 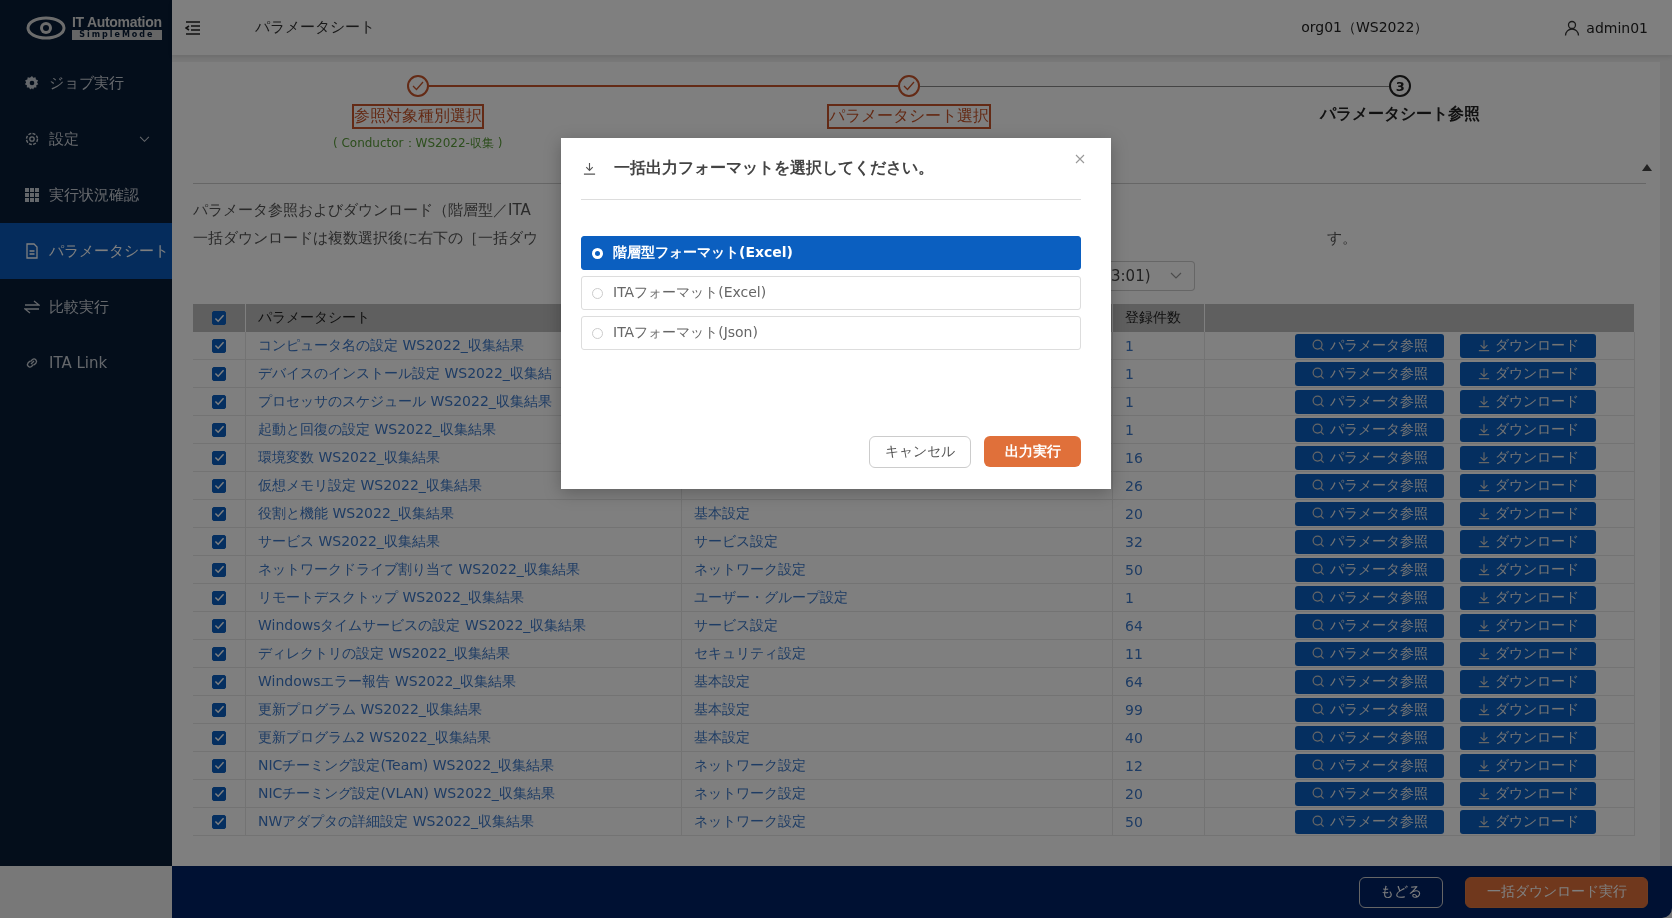 I want to click on sidebar-item: 比較実行, so click(x=86, y=307).